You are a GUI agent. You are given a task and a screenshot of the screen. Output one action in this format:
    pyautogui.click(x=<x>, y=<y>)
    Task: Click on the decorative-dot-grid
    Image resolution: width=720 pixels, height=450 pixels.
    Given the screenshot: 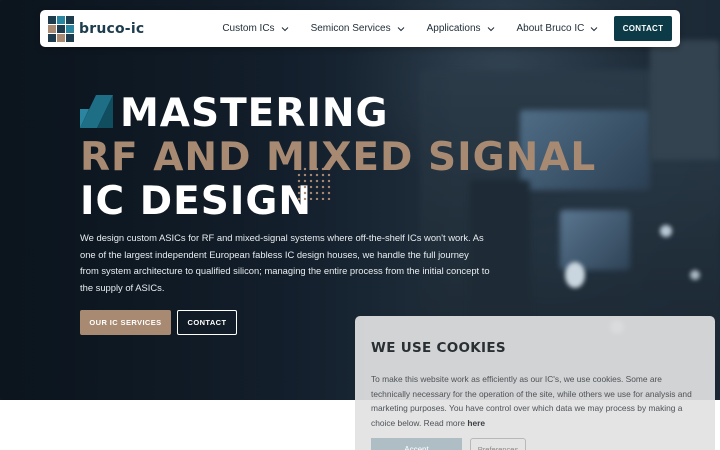 What is the action you would take?
    pyautogui.click(x=314, y=183)
    